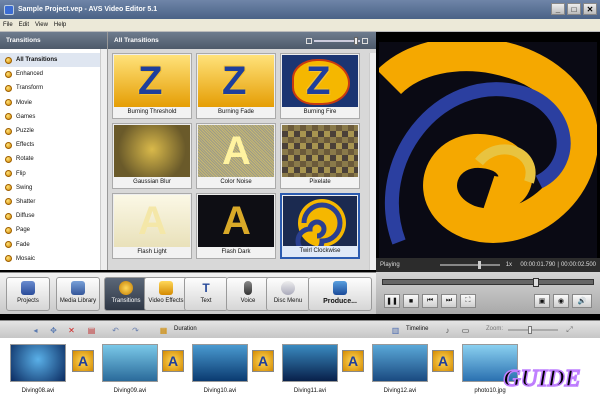  What do you see at coordinates (465, 330) in the screenshot?
I see `monitor-icon: ▭` at bounding box center [465, 330].